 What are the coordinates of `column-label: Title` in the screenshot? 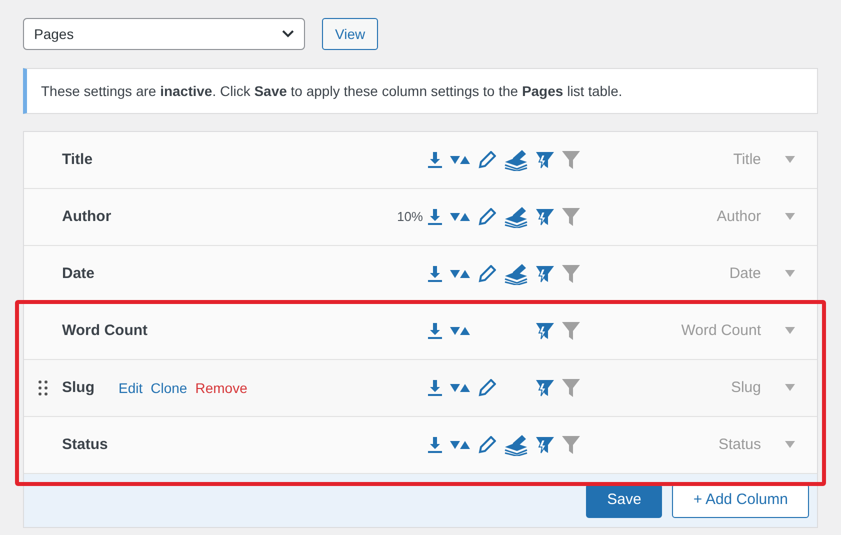 It's located at (746, 160).